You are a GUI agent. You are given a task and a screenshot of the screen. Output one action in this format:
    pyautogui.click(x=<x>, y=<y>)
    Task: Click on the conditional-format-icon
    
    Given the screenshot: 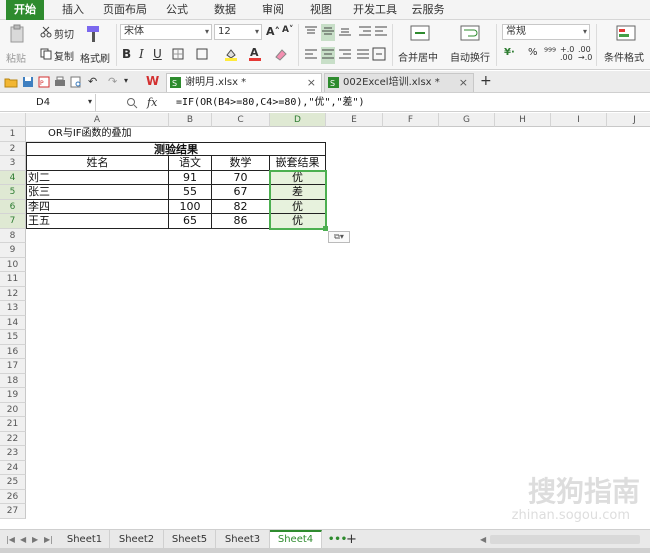 What is the action you would take?
    pyautogui.click(x=626, y=35)
    